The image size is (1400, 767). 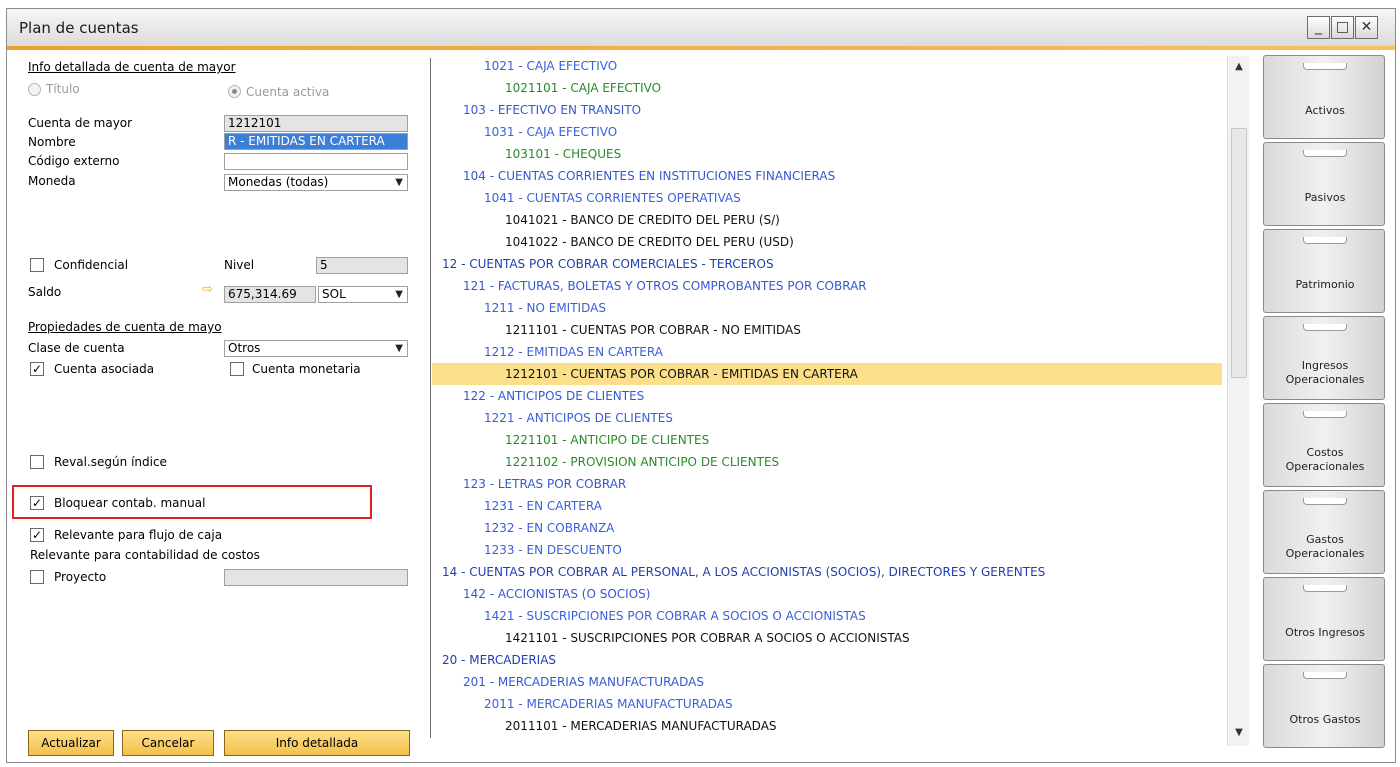 What do you see at coordinates (827, 462) in the screenshot?
I see `tree-row: 1221102 - PROVISION ANTICIPO DE CLIENTES` at bounding box center [827, 462].